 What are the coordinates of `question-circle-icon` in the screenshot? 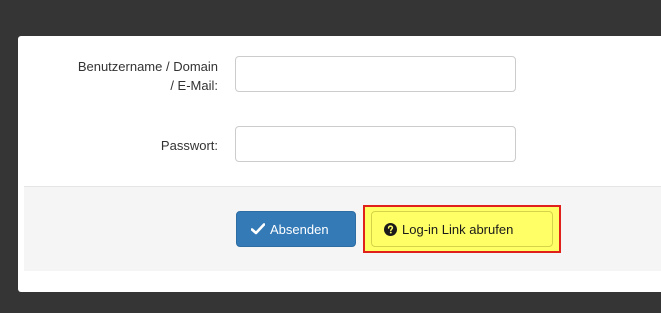 It's located at (390, 229).